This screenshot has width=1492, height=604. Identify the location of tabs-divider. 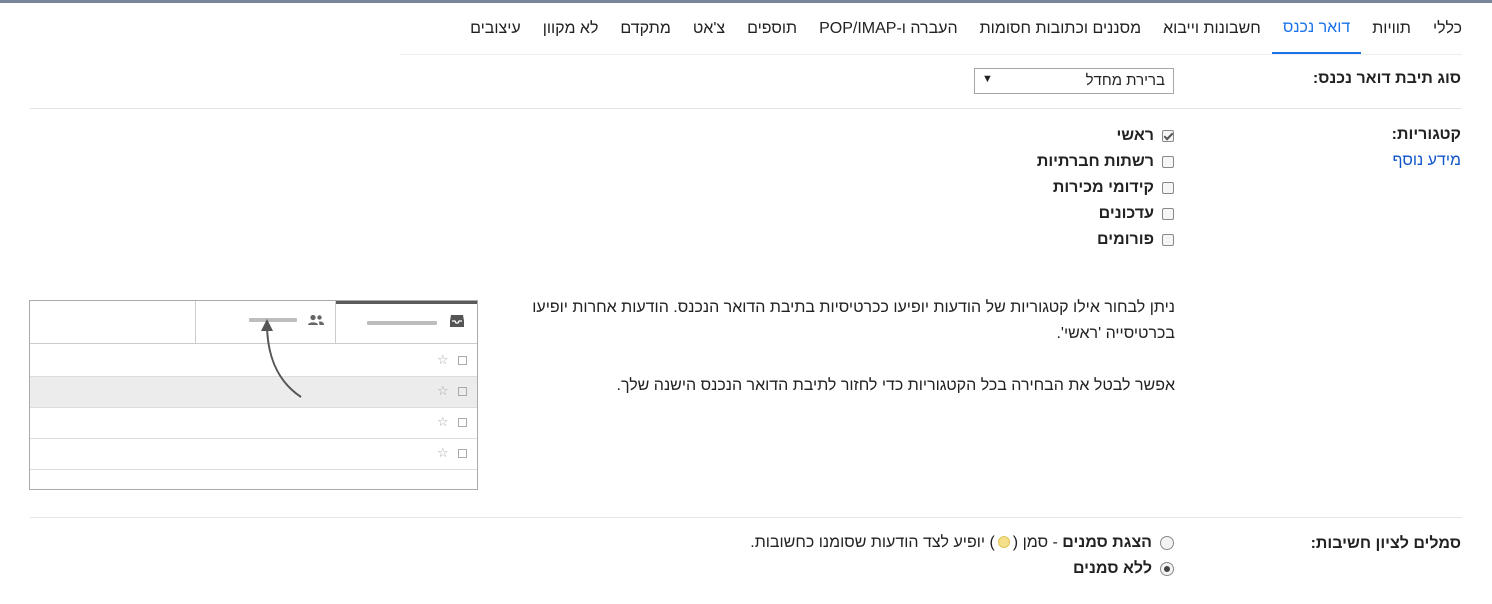
(931, 54).